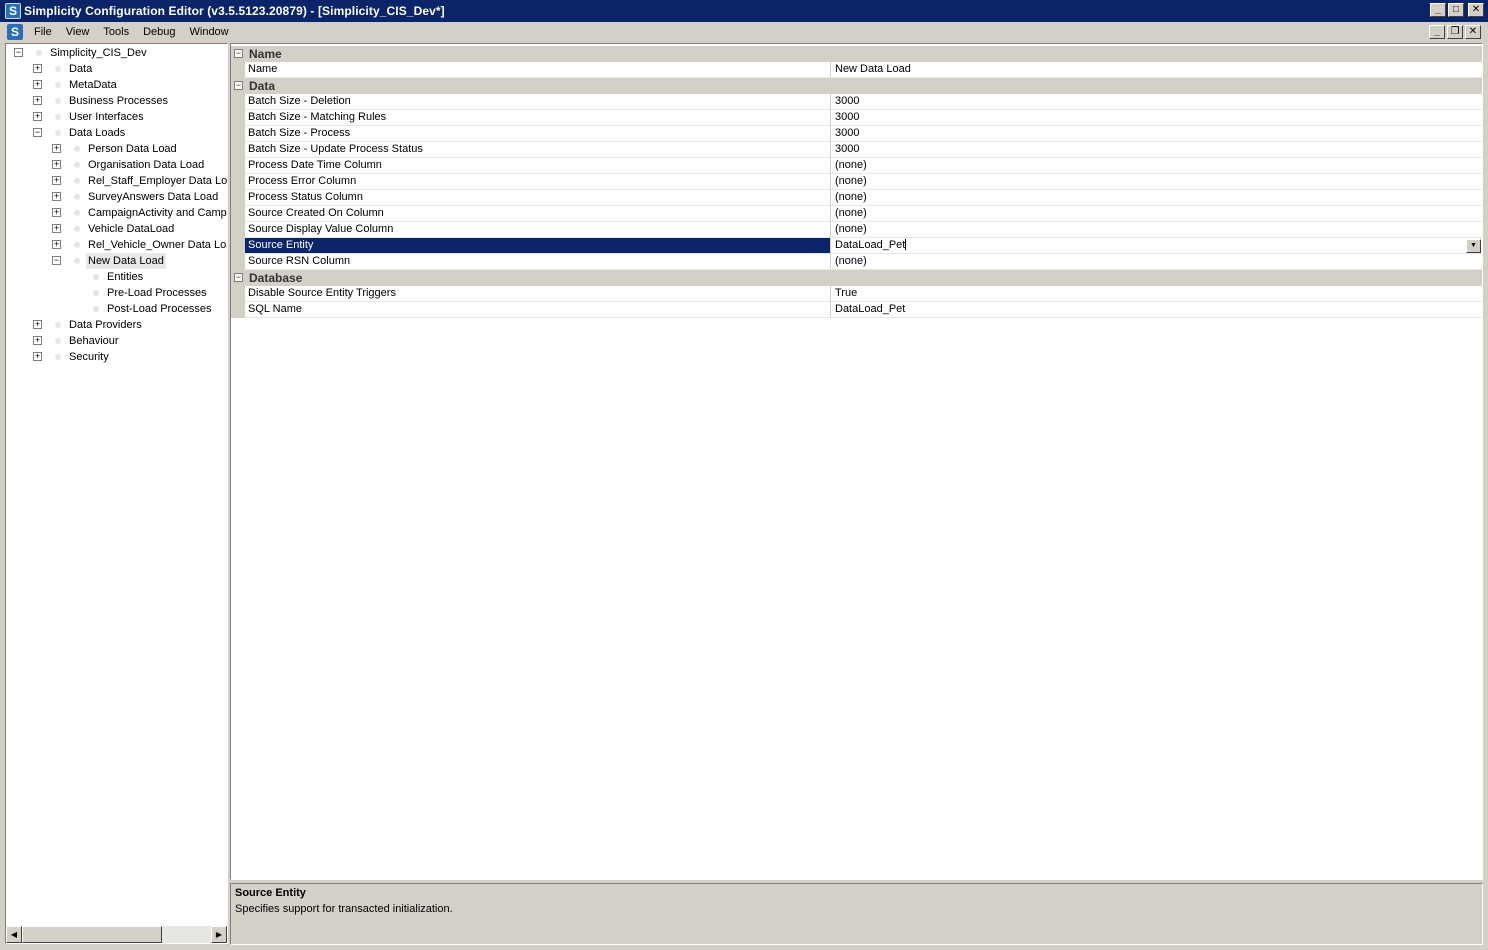  What do you see at coordinates (219, 934) in the screenshot?
I see `scroll-right-icon: ▶` at bounding box center [219, 934].